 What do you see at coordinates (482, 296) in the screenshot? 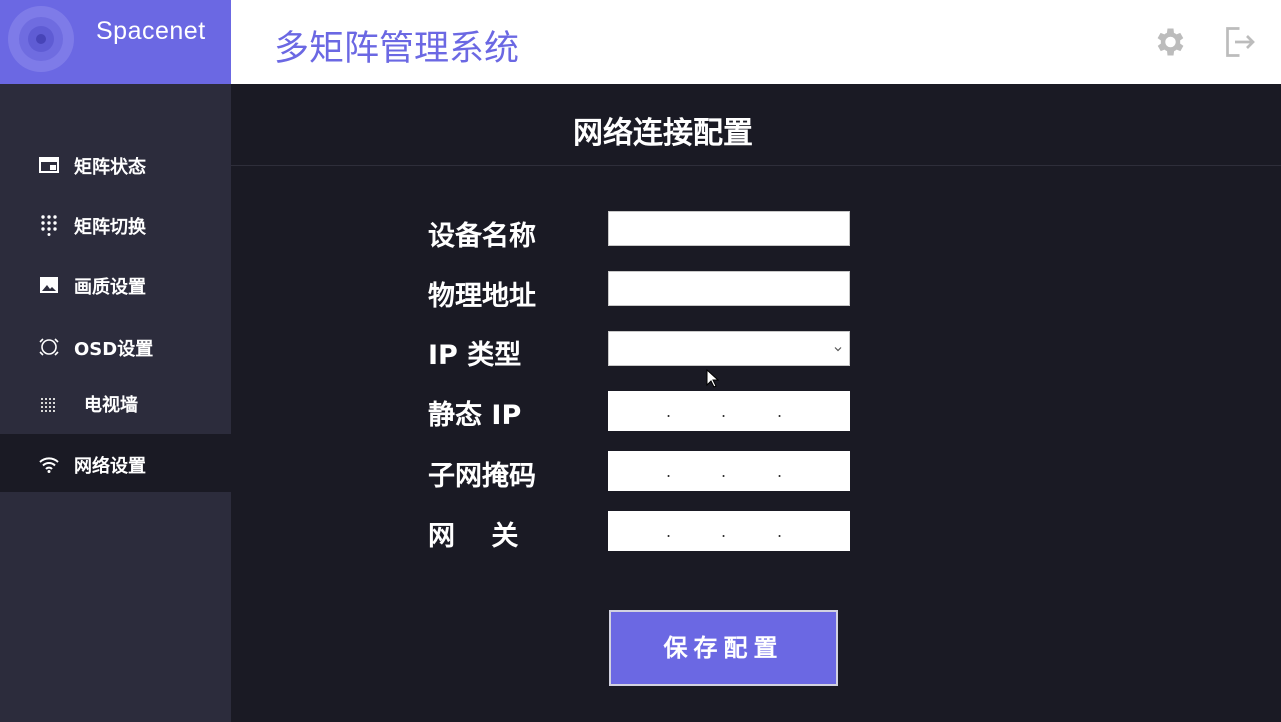
I see `mac-address-label: 物理地址` at bounding box center [482, 296].